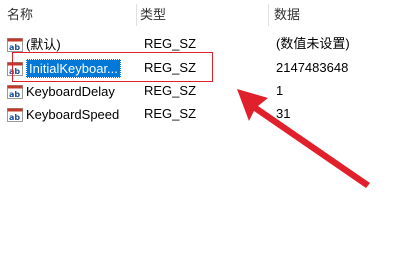 The height and width of the screenshot is (265, 399). I want to click on value-data: 1, so click(280, 90).